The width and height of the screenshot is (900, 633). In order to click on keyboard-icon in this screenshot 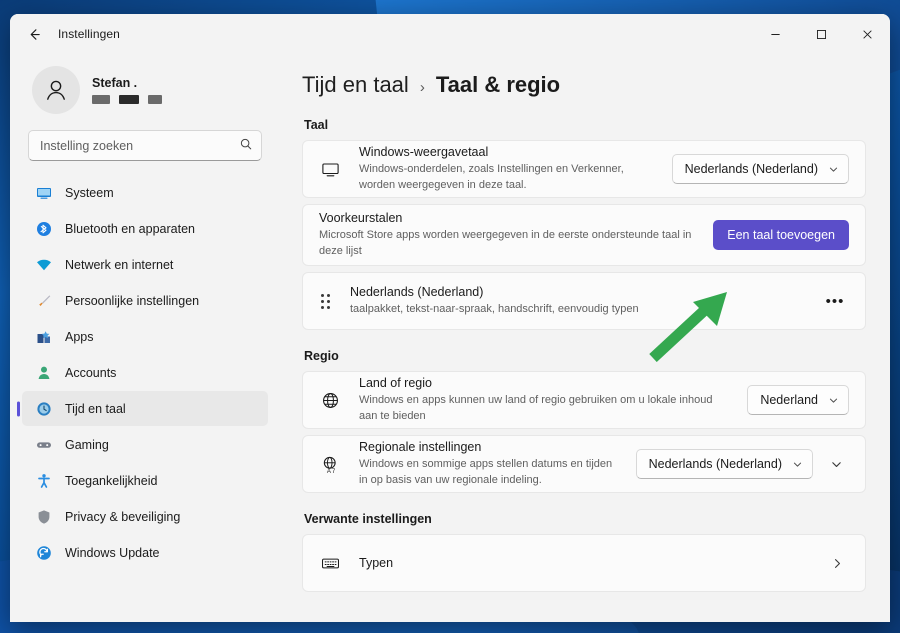, I will do `click(330, 563)`.